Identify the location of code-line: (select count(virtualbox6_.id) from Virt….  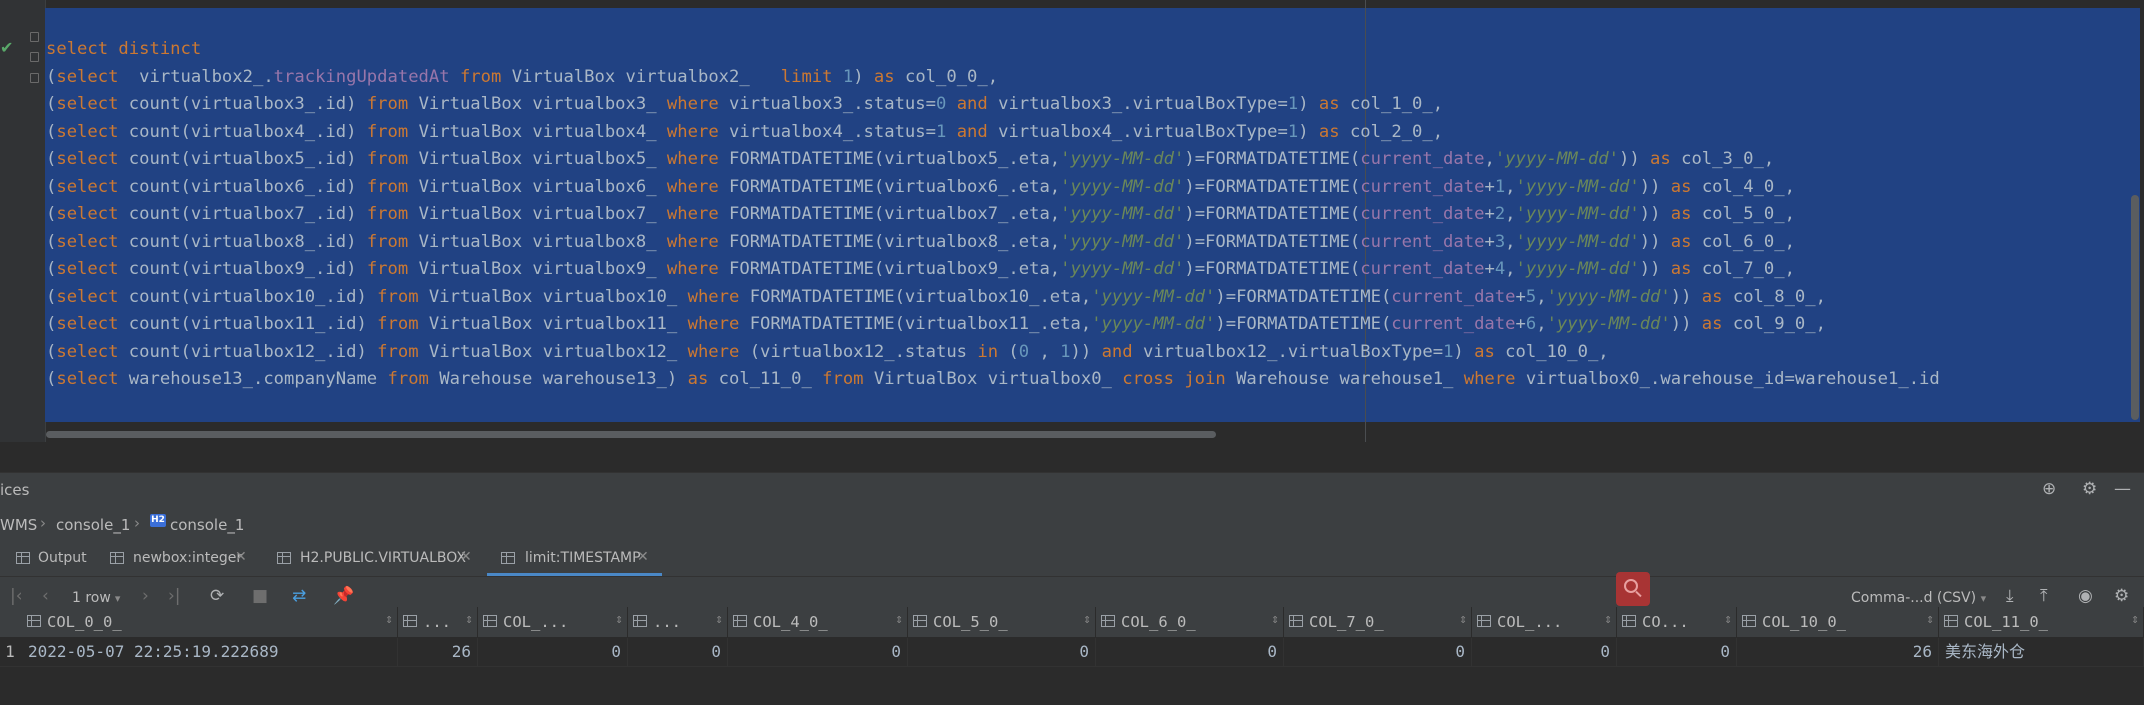
(993, 188).